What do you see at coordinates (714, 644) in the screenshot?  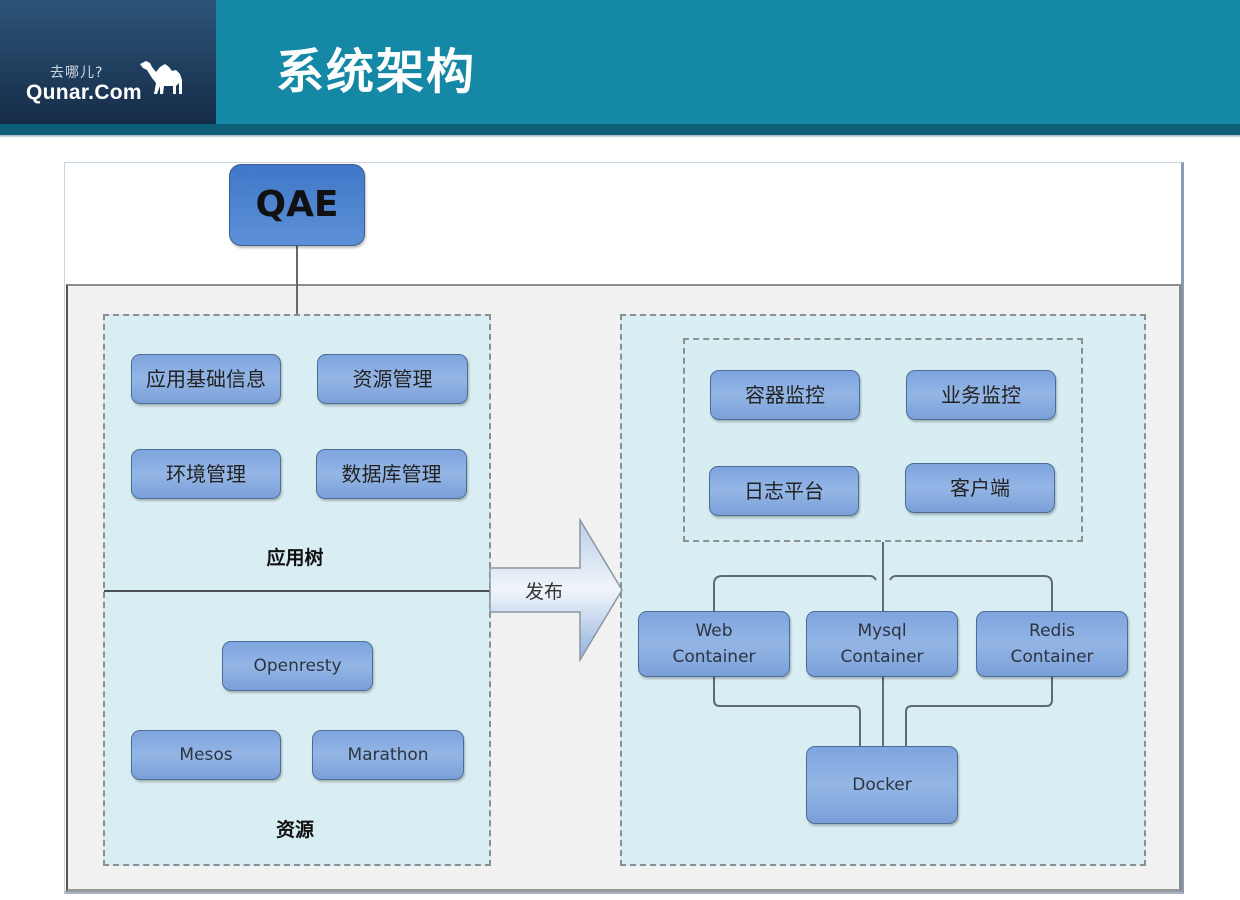 I see `web-container-node: Web Container` at bounding box center [714, 644].